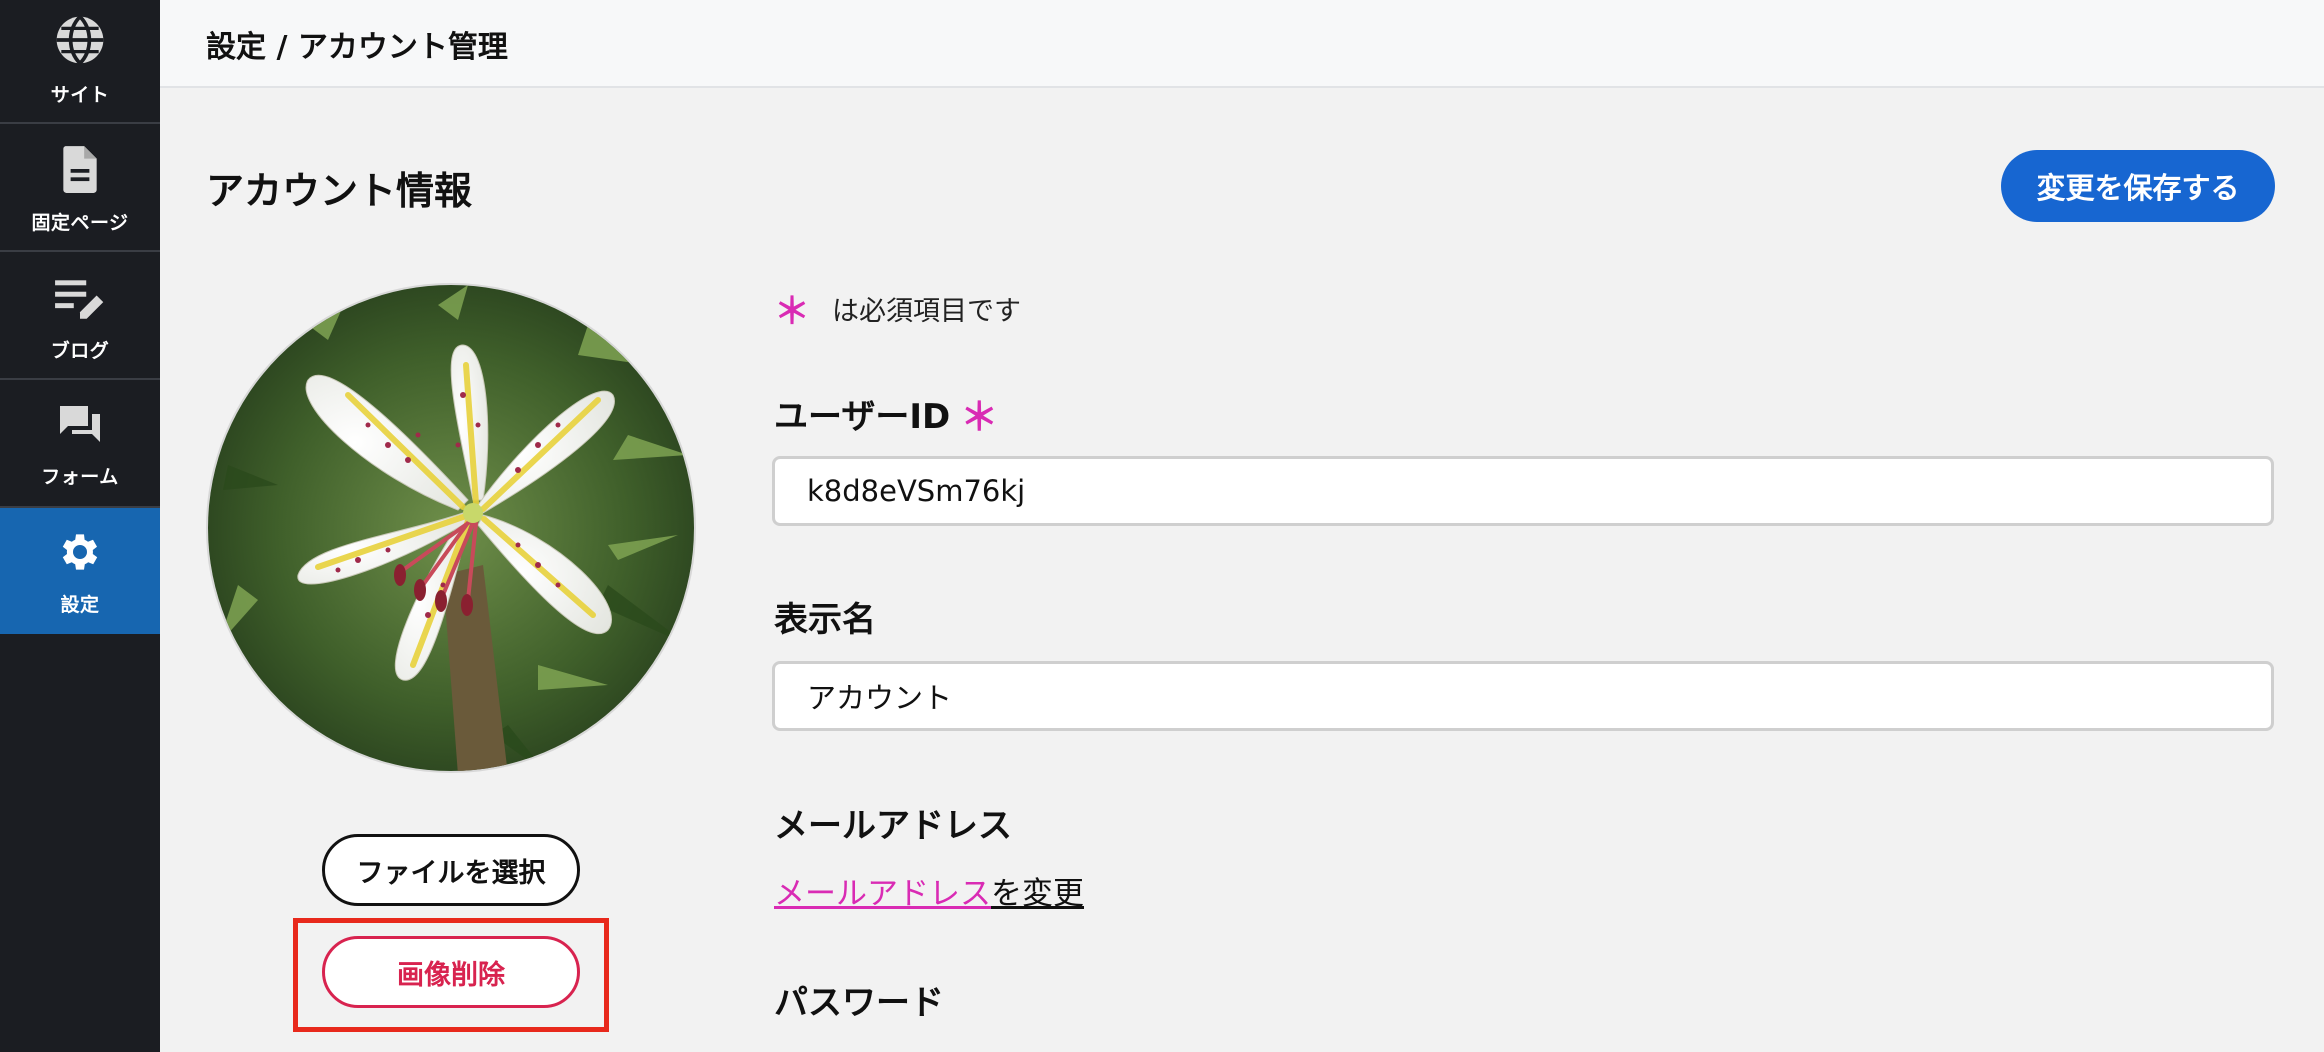  What do you see at coordinates (859, 1003) in the screenshot?
I see `password-label: パスワード` at bounding box center [859, 1003].